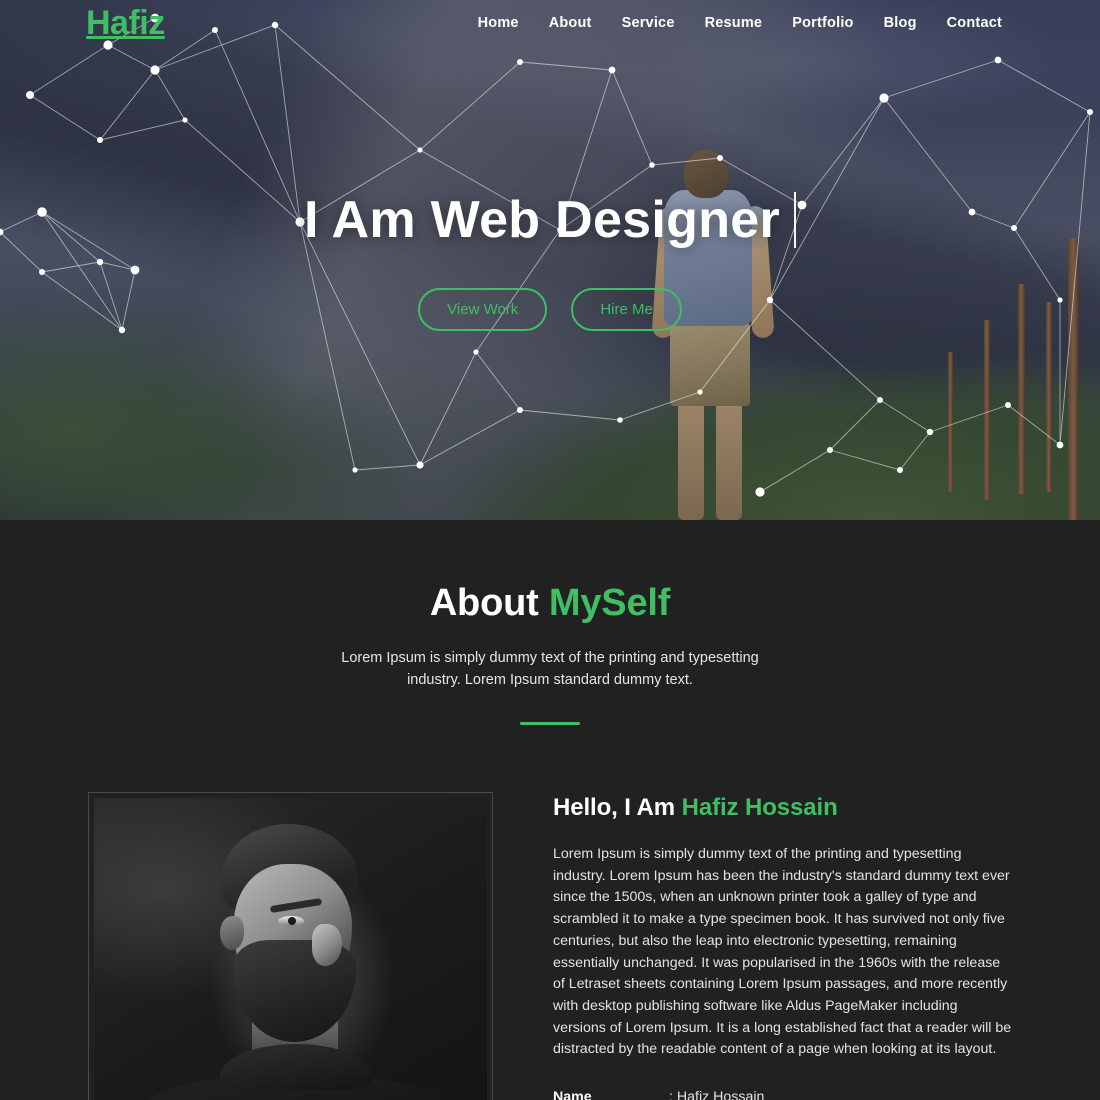  Describe the element at coordinates (734, 23) in the screenshot. I see `nav-link-resume: Resume` at that location.